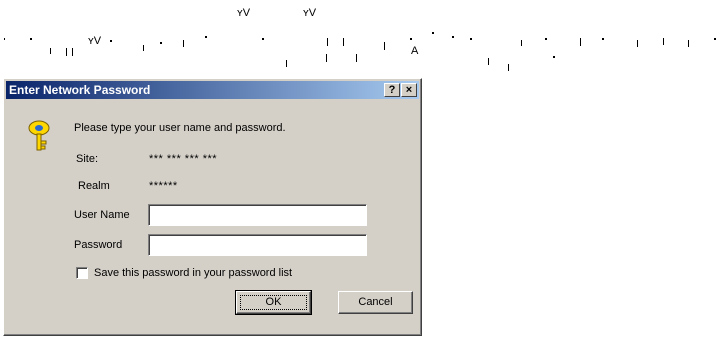 This screenshot has height=338, width=722. I want to click on cancel-button: Cancel, so click(375, 302).